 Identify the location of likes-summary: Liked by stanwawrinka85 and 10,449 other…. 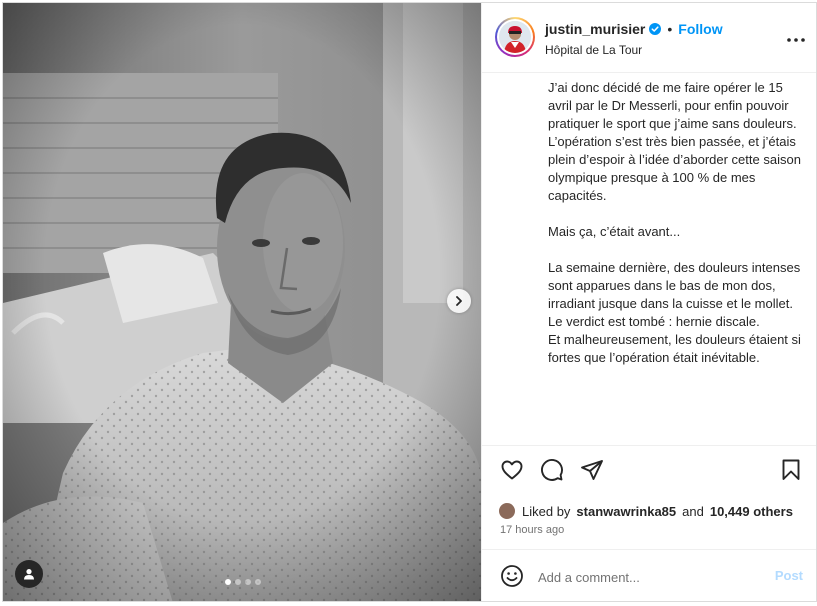
(645, 511).